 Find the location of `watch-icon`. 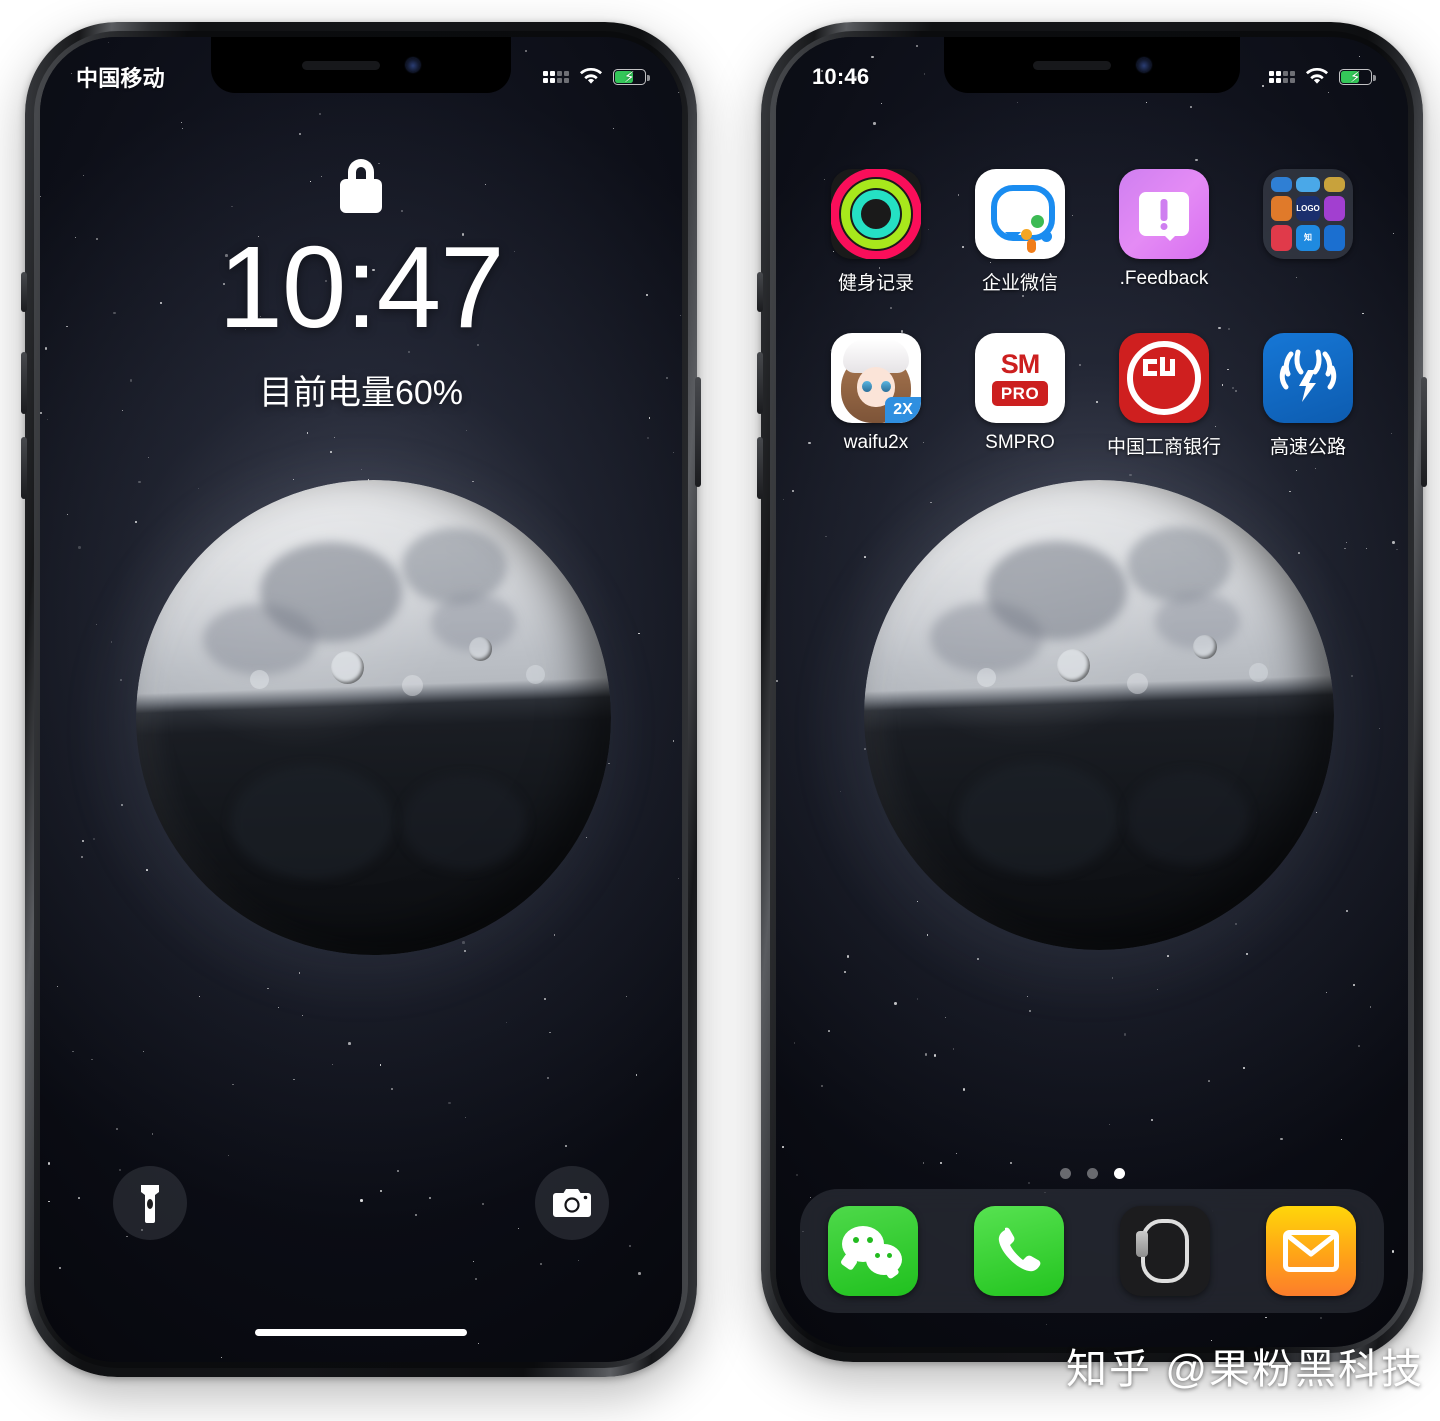

watch-icon is located at coordinates (1165, 1251).